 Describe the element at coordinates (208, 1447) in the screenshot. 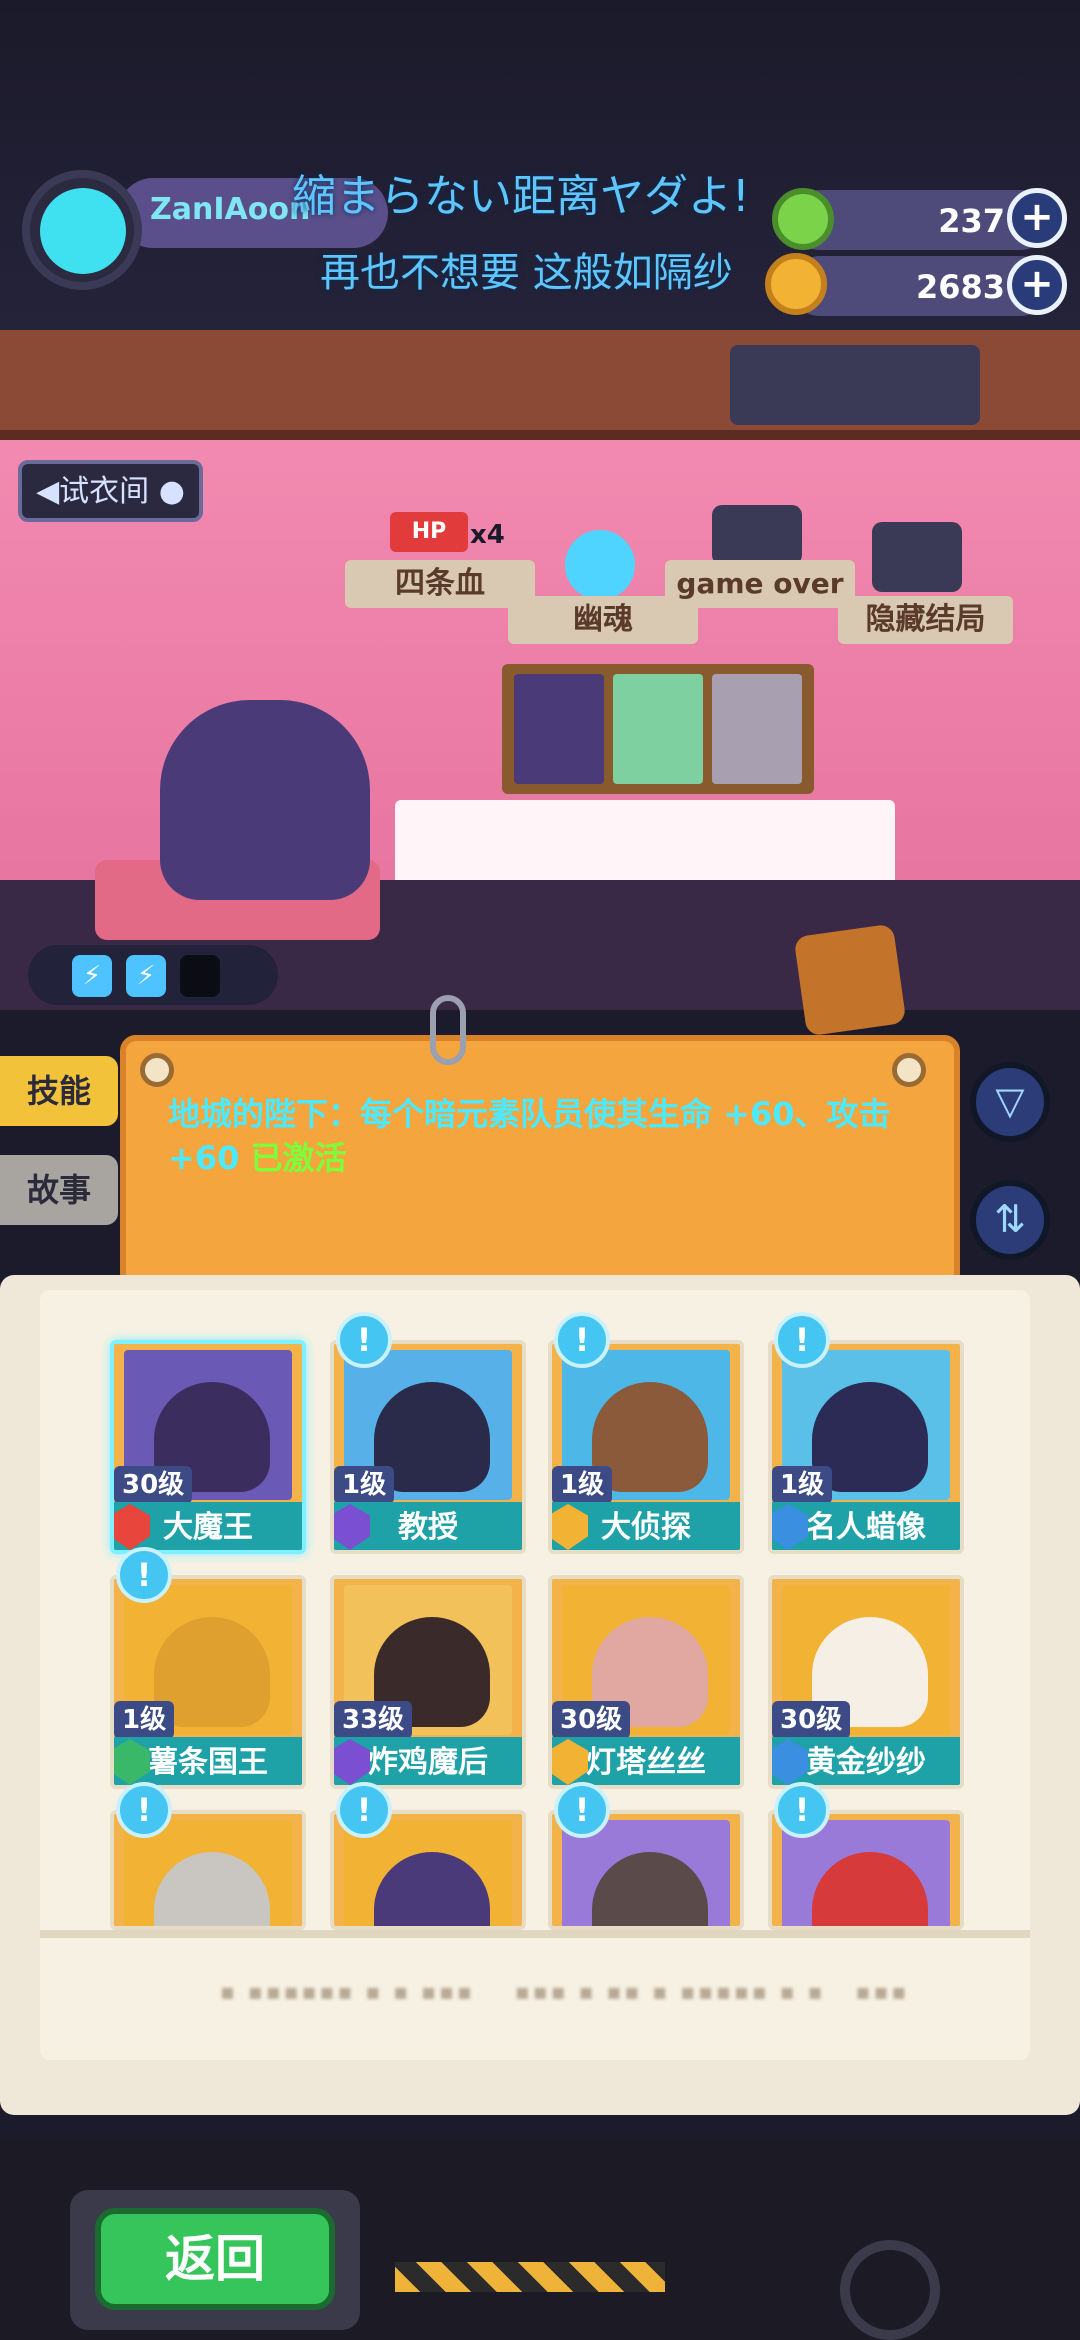

I see `character-card: 30级 大魔王` at that location.